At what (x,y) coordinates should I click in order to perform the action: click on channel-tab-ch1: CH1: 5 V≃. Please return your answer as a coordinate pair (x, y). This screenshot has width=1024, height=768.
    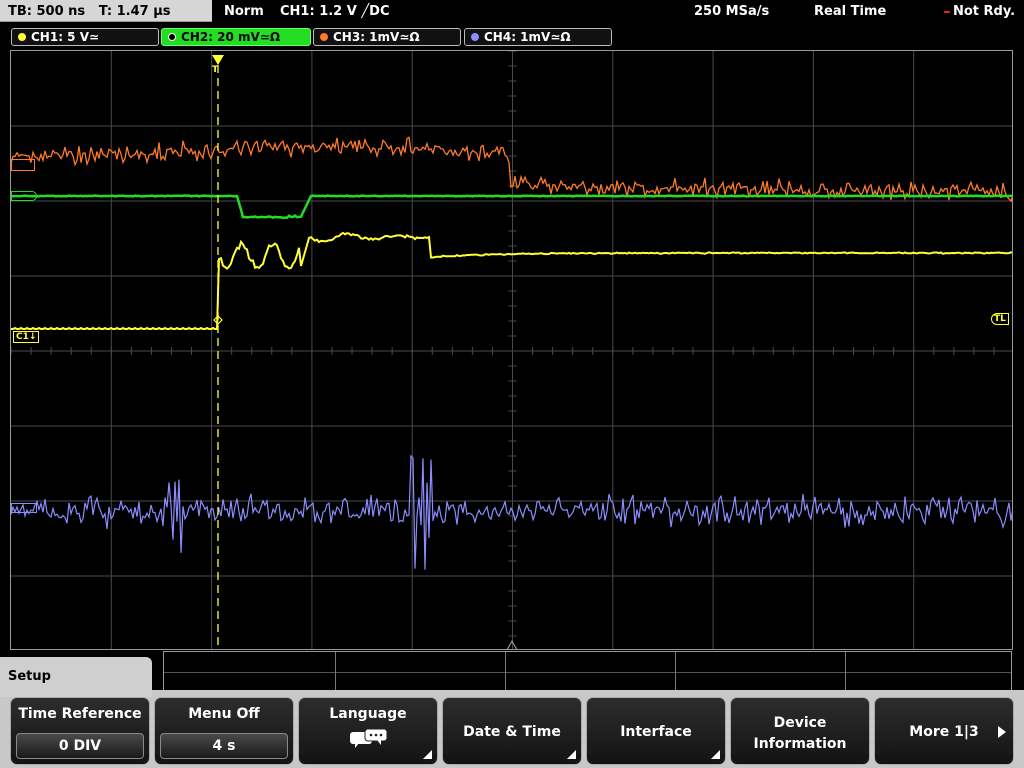
    Looking at the image, I should click on (85, 37).